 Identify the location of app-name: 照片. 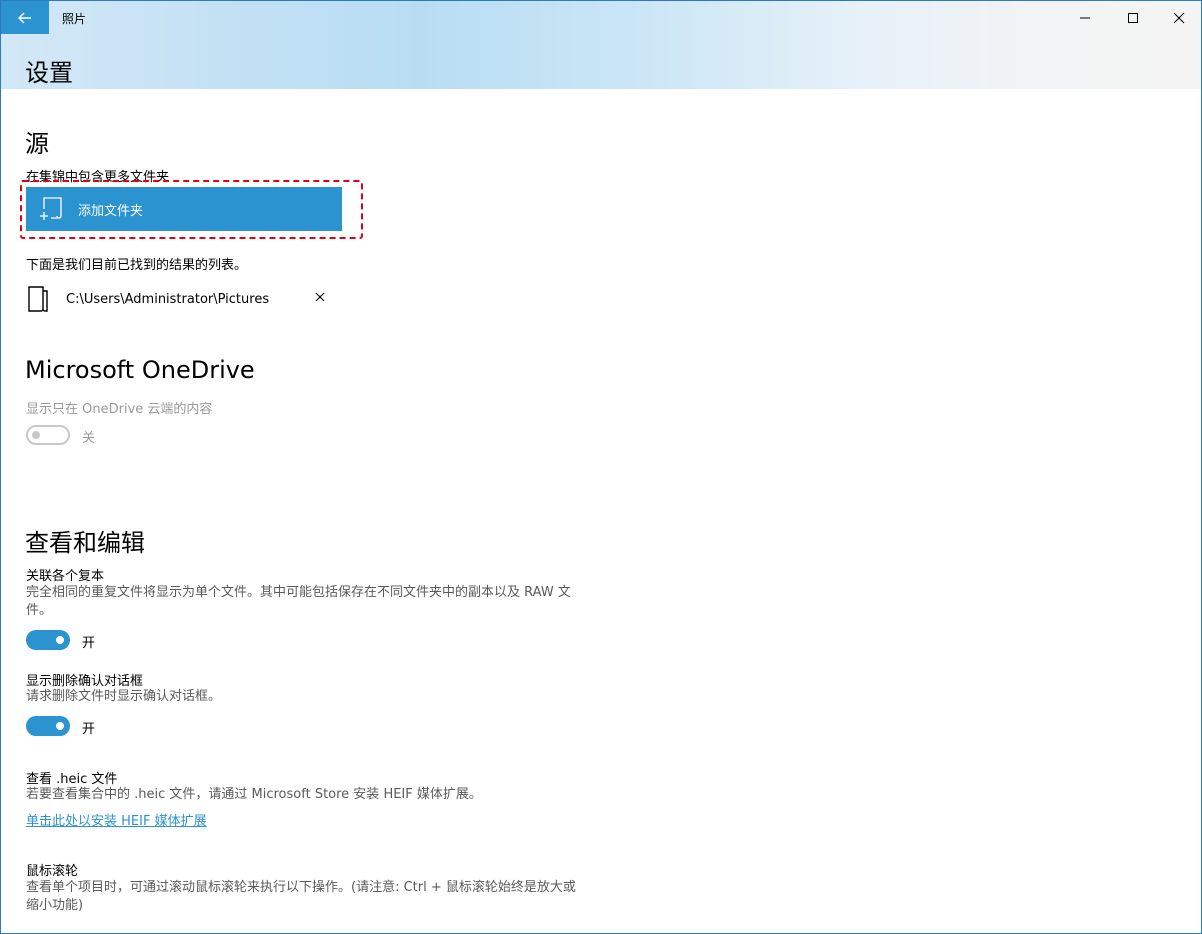
(74, 19).